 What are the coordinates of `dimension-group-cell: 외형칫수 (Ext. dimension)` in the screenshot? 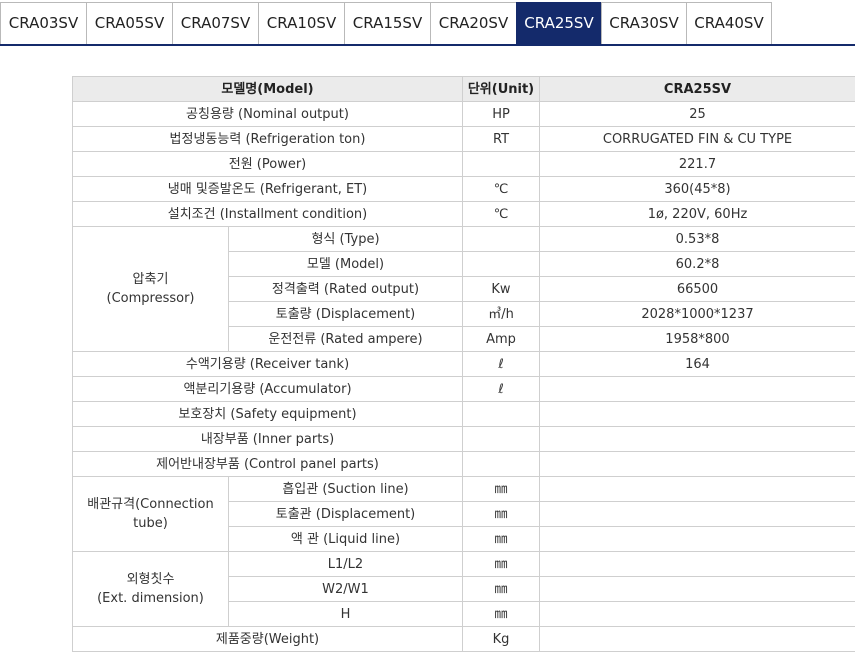 It's located at (150, 589).